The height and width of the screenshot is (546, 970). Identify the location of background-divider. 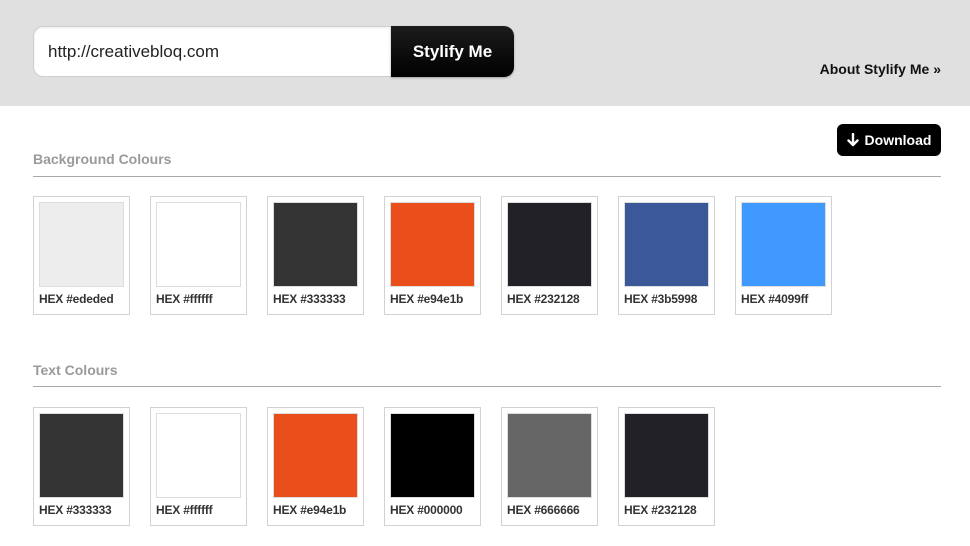
(487, 176).